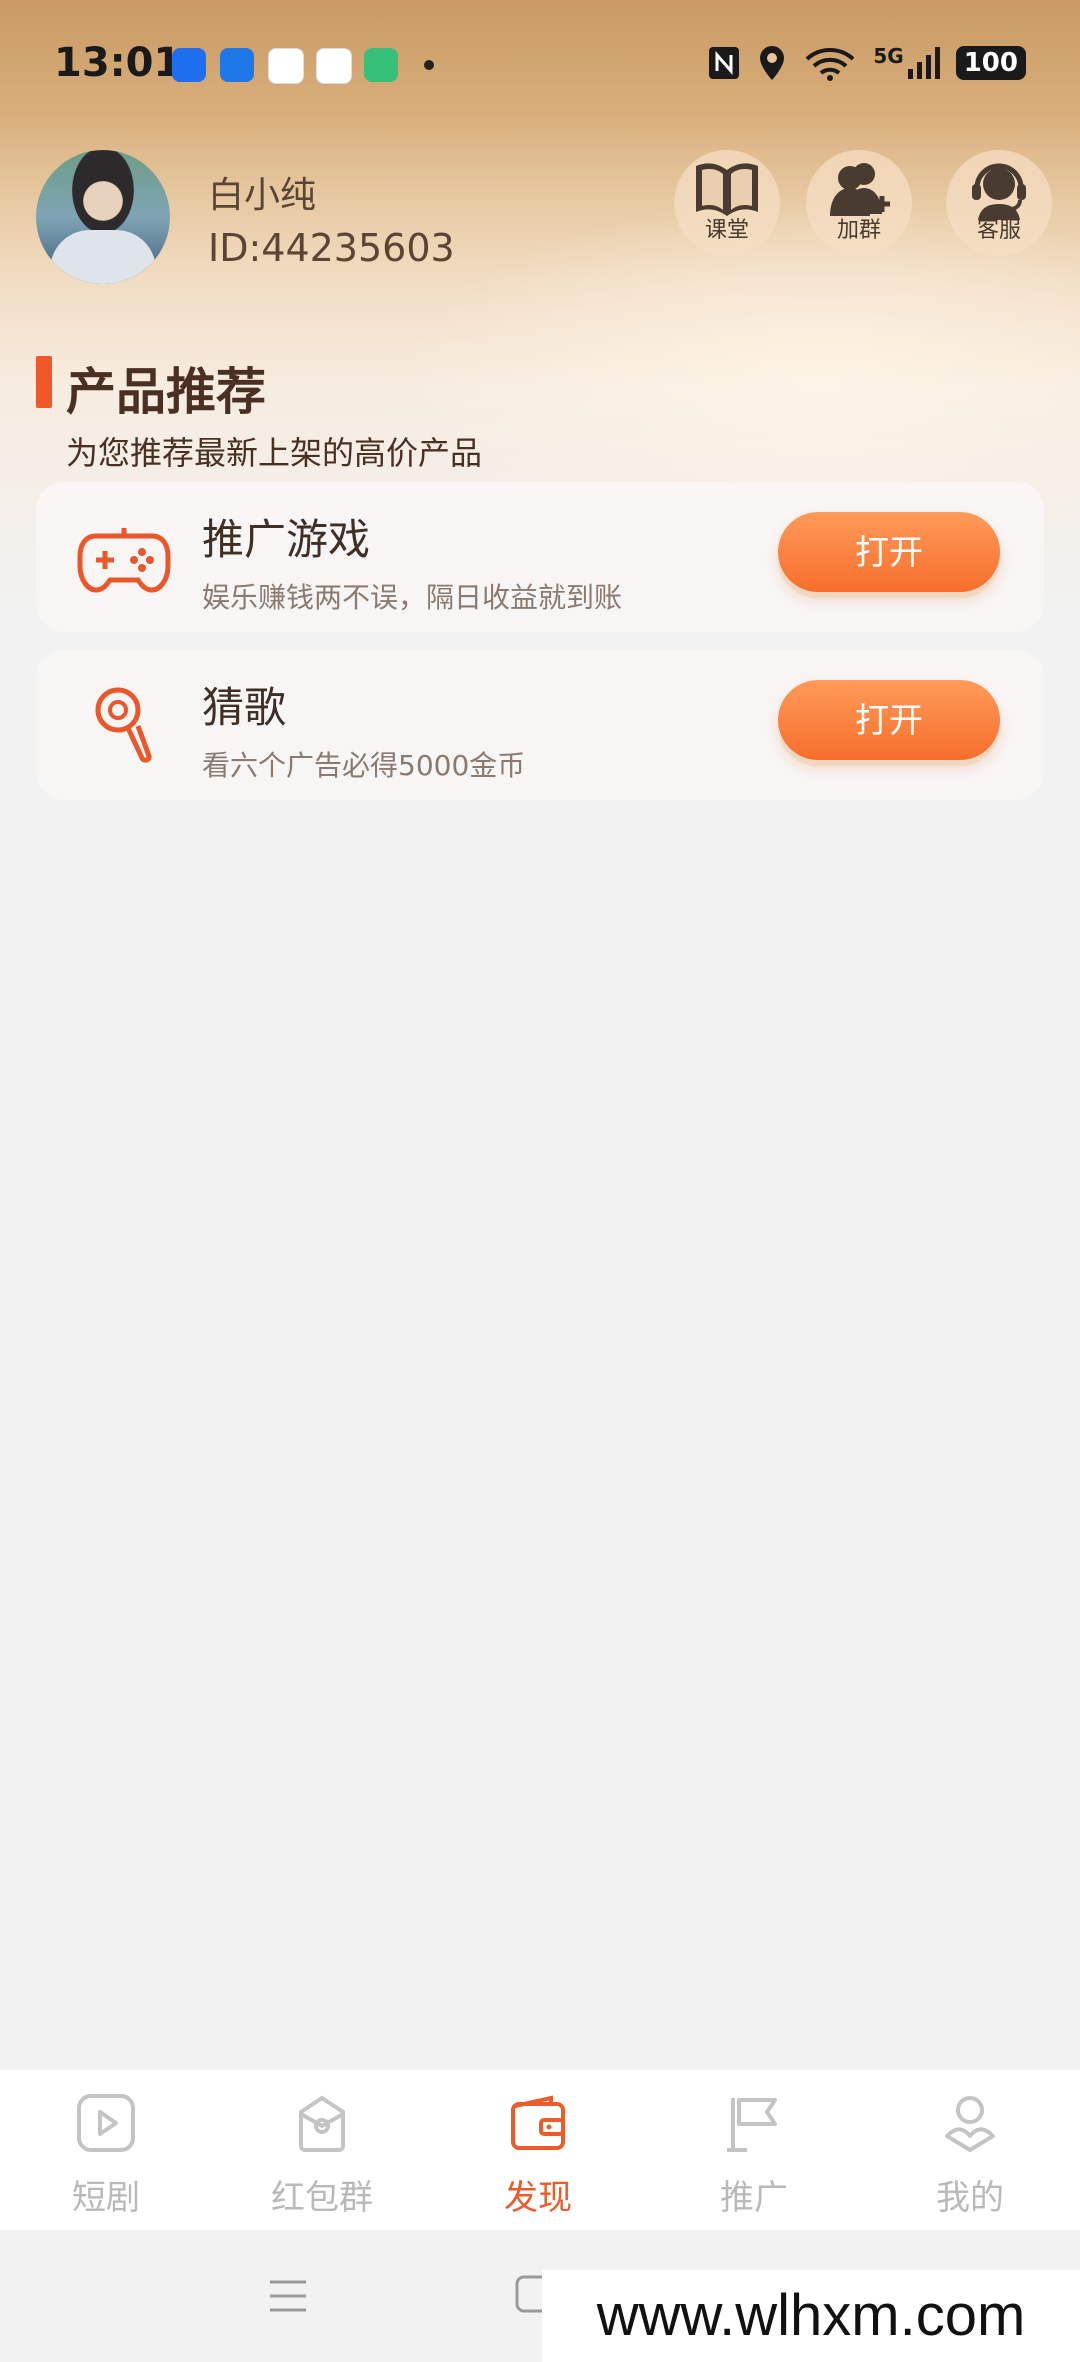  Describe the element at coordinates (322, 2123) in the screenshot. I see `red-packet-icon` at that location.